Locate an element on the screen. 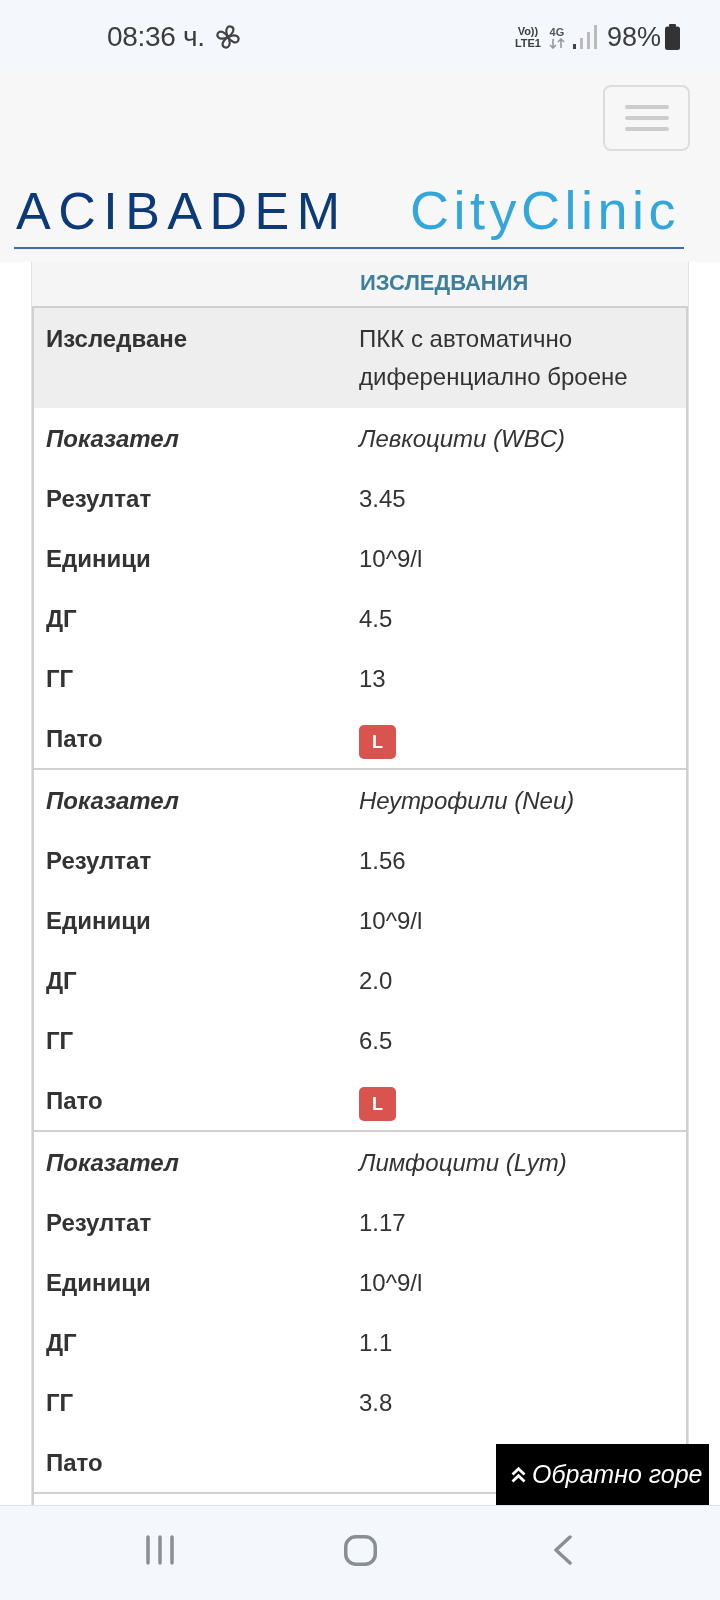  back-icon is located at coordinates (562, 1550).